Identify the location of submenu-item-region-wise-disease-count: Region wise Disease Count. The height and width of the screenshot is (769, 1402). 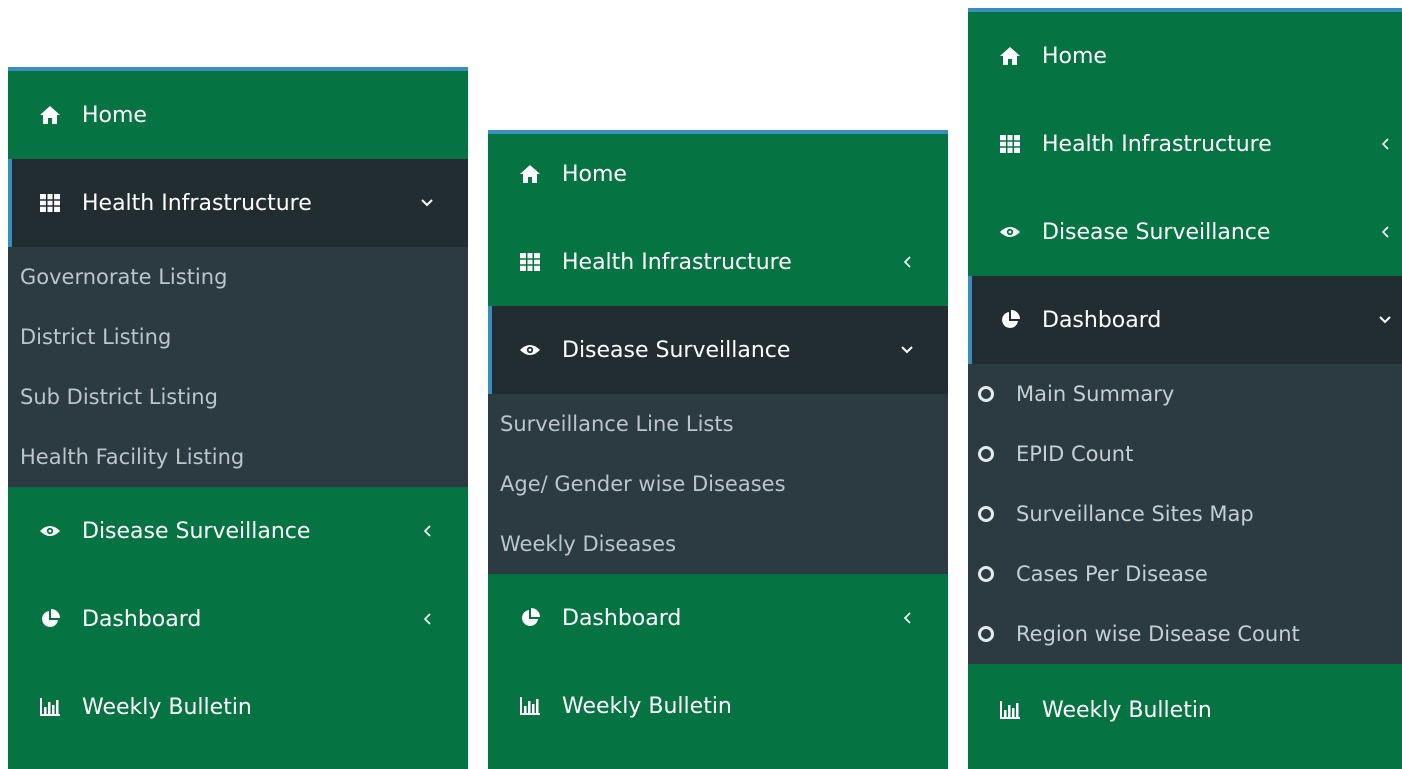
(1185, 634).